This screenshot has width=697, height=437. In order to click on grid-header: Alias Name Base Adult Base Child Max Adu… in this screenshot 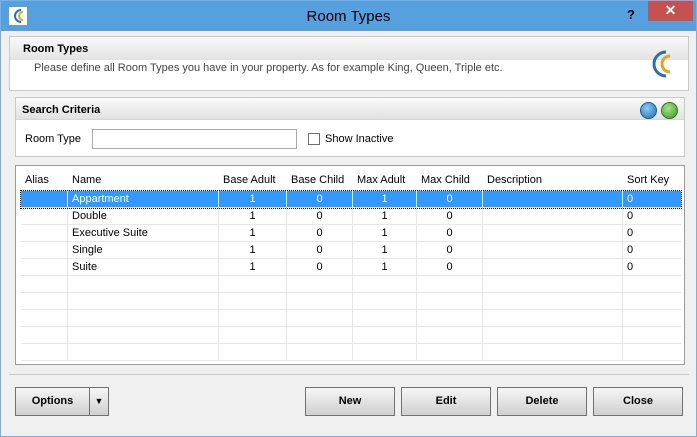, I will do `click(351, 180)`.